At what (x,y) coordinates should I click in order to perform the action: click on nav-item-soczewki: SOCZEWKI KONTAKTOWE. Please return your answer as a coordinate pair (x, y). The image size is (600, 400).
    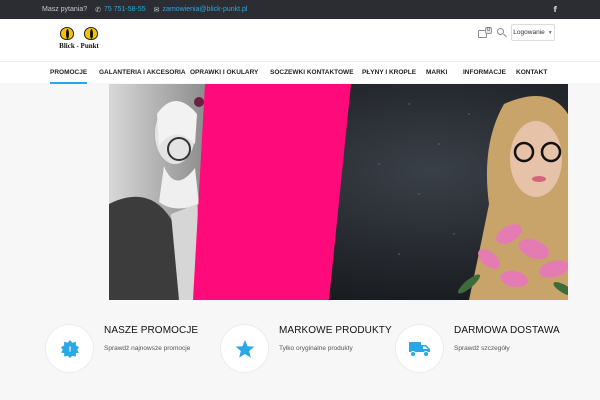
    Looking at the image, I should click on (312, 72).